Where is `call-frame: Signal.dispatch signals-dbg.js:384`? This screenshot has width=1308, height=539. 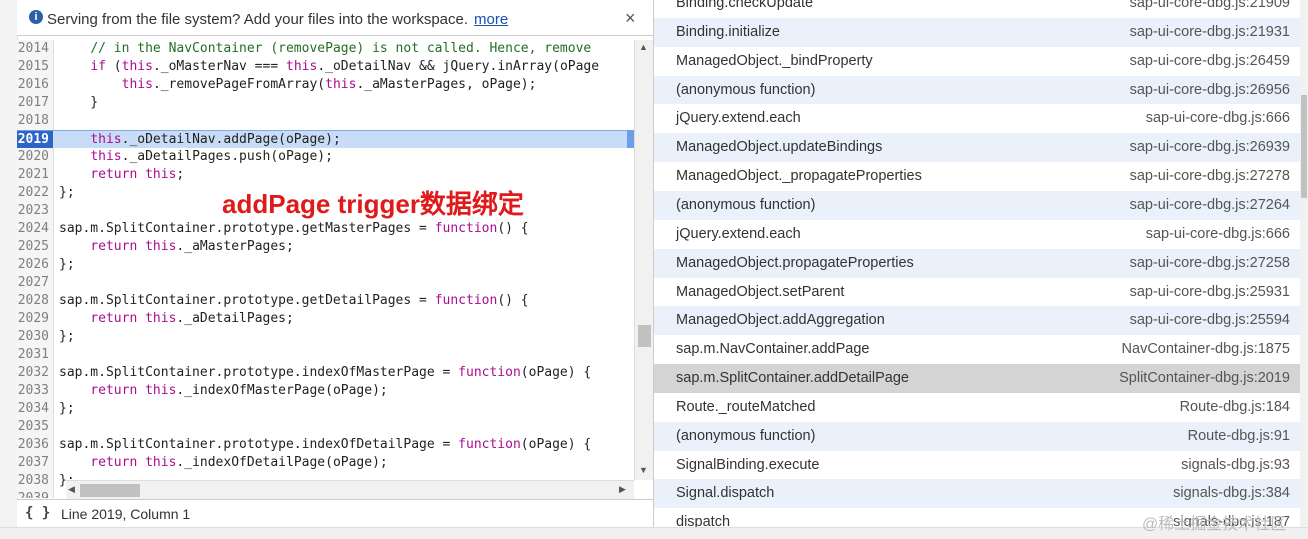
call-frame: Signal.dispatch signals-dbg.js:384 is located at coordinates (977, 494).